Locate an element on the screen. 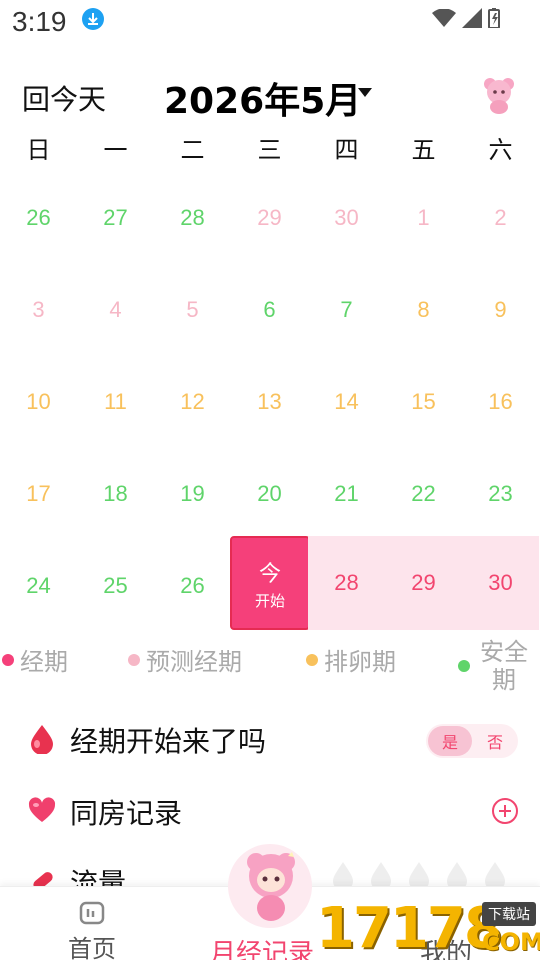  calendar-day: 17 is located at coordinates (38, 494).